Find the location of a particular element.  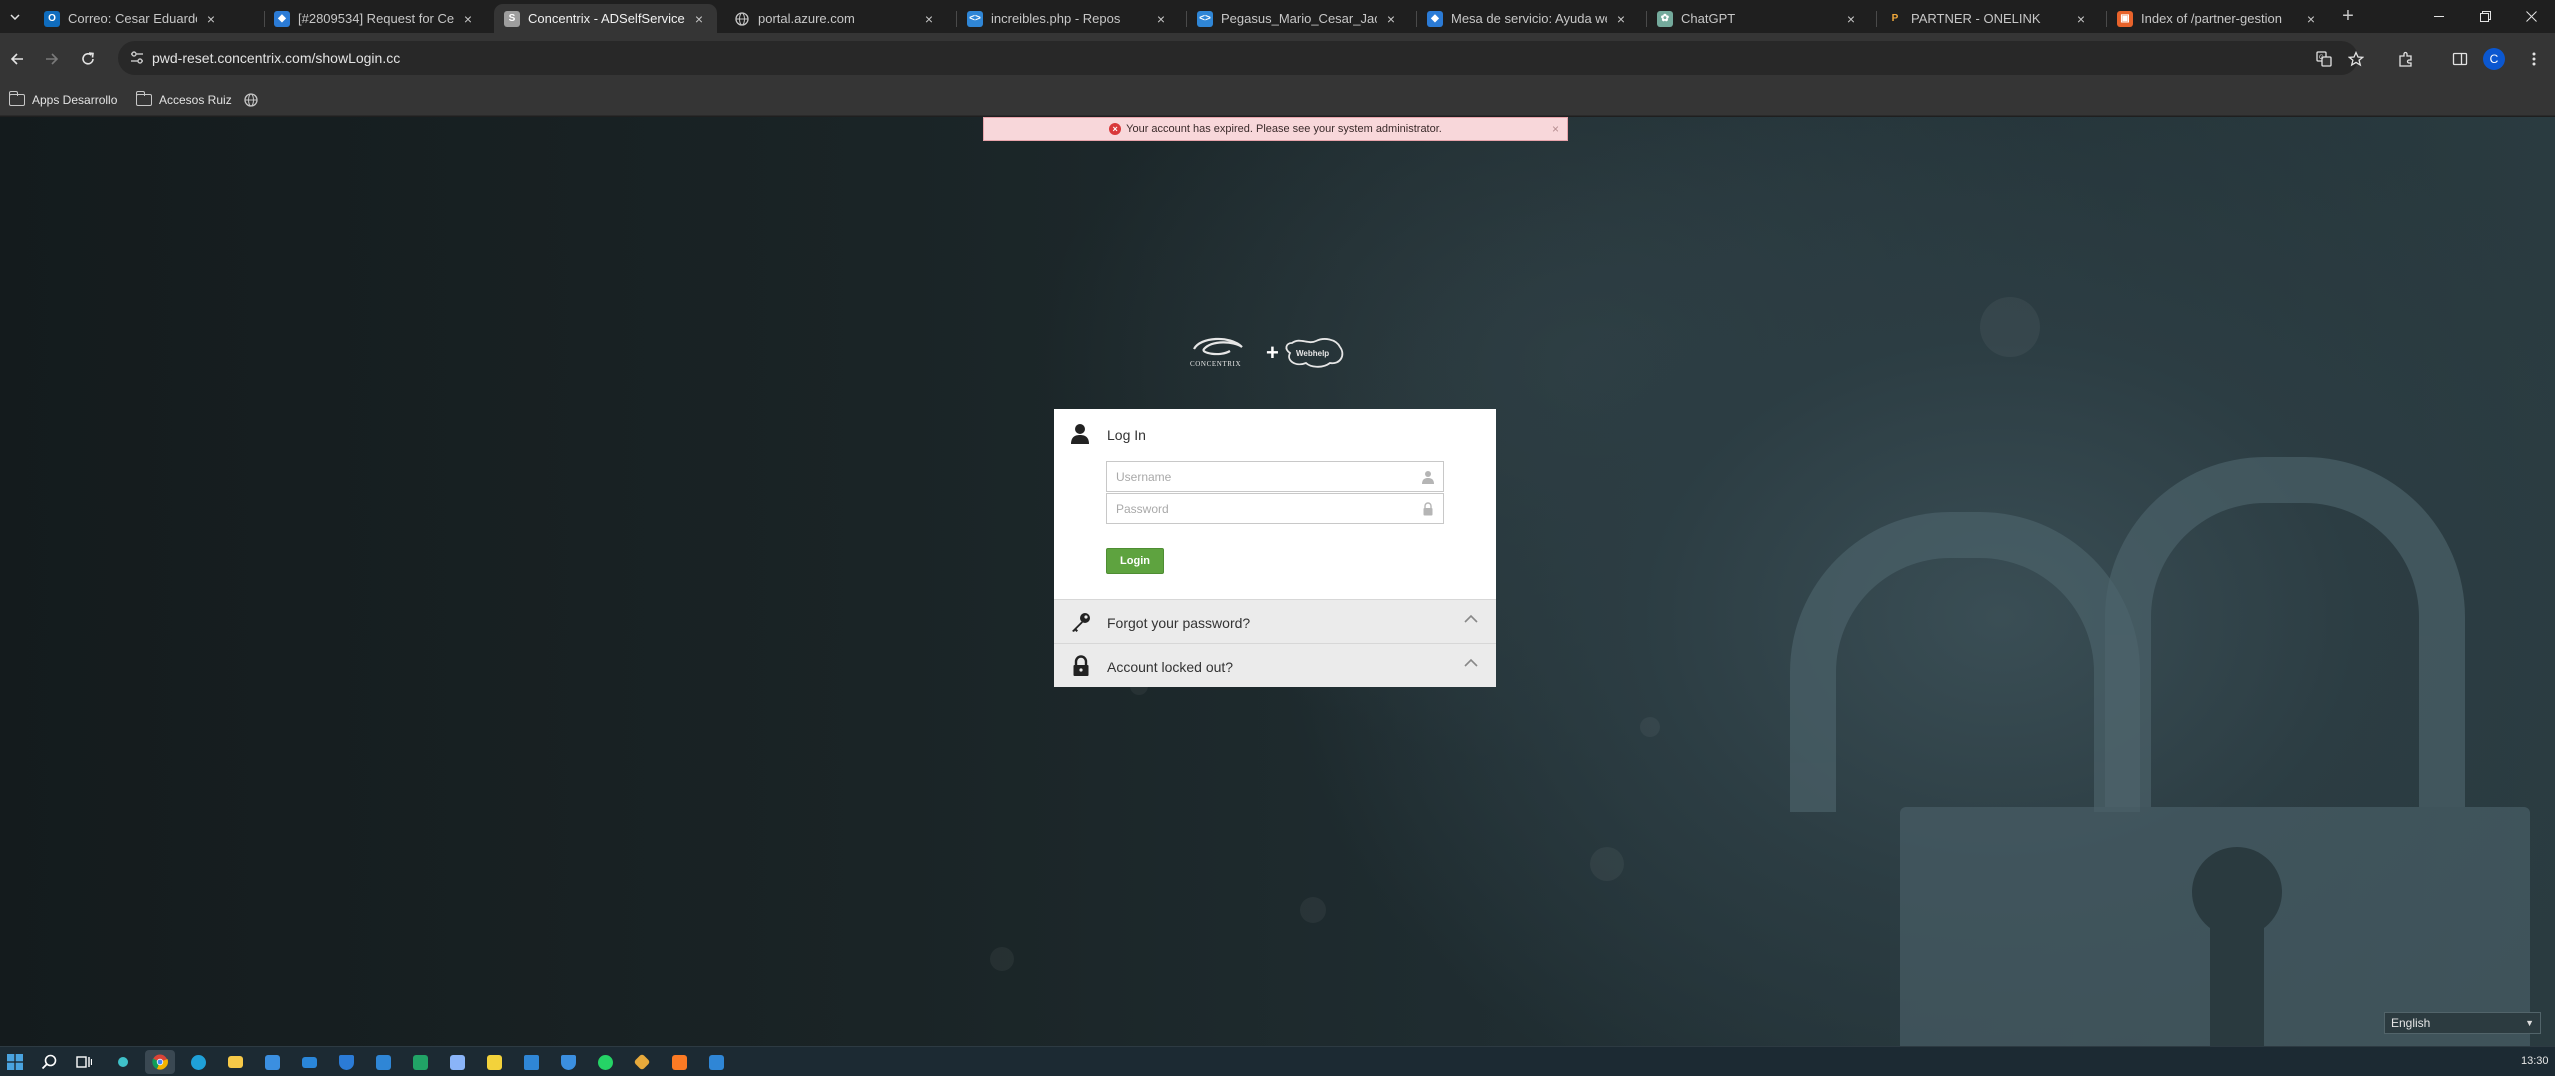

profile-avatar: C is located at coordinates (2494, 59).